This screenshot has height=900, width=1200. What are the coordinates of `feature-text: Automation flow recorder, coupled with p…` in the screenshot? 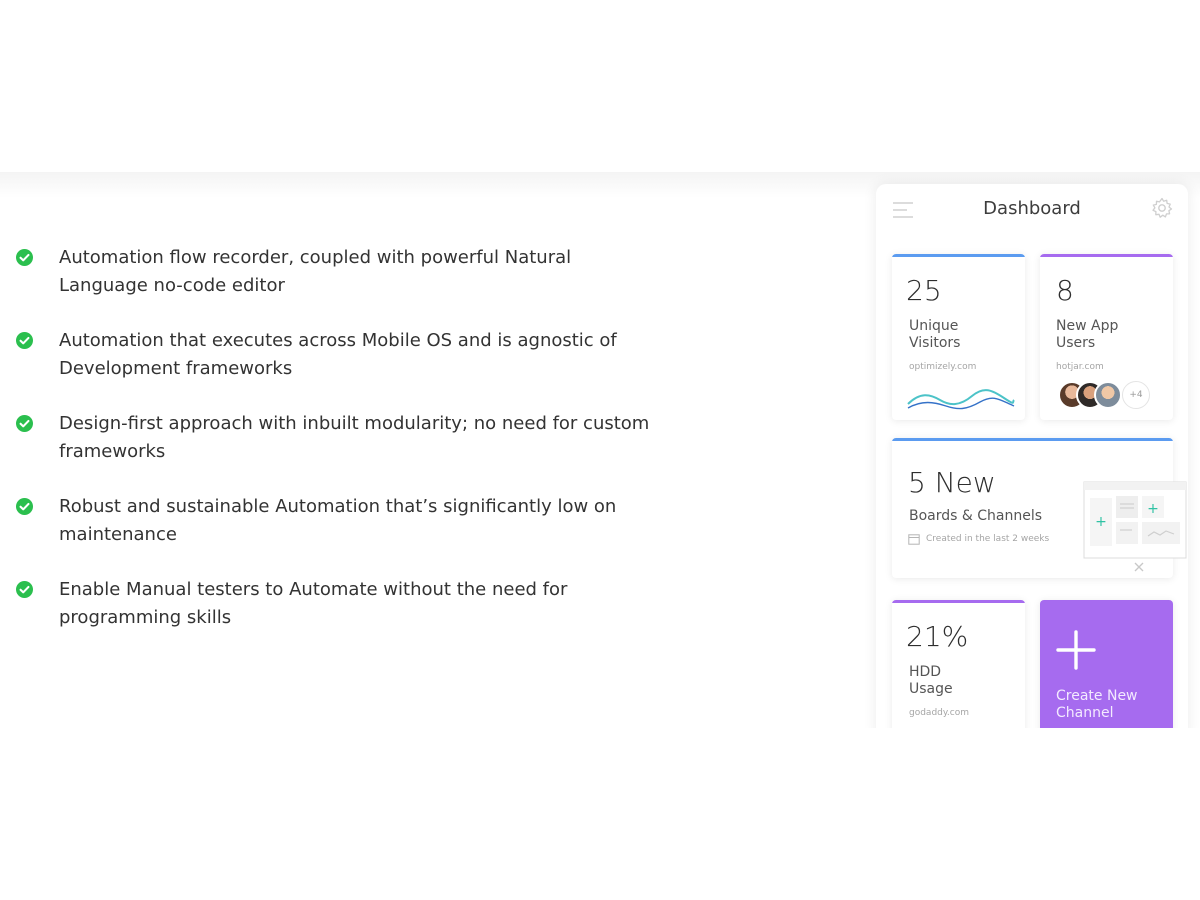 It's located at (315, 271).